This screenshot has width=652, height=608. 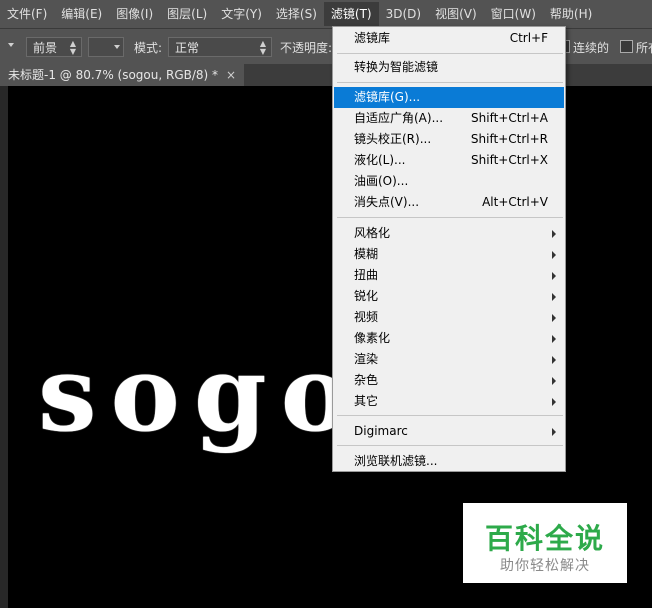 What do you see at coordinates (626, 46) in the screenshot?
I see `all-layers-checkbox` at bounding box center [626, 46].